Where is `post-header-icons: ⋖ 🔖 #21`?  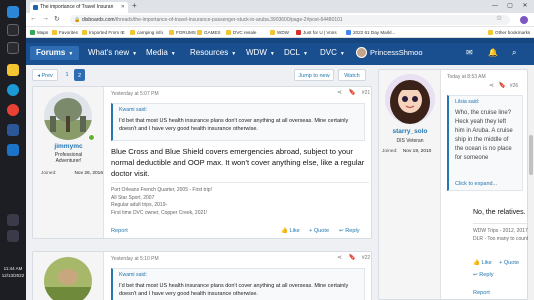
post-header-icons: ⋖ 🔖 #21 is located at coordinates (353, 92).